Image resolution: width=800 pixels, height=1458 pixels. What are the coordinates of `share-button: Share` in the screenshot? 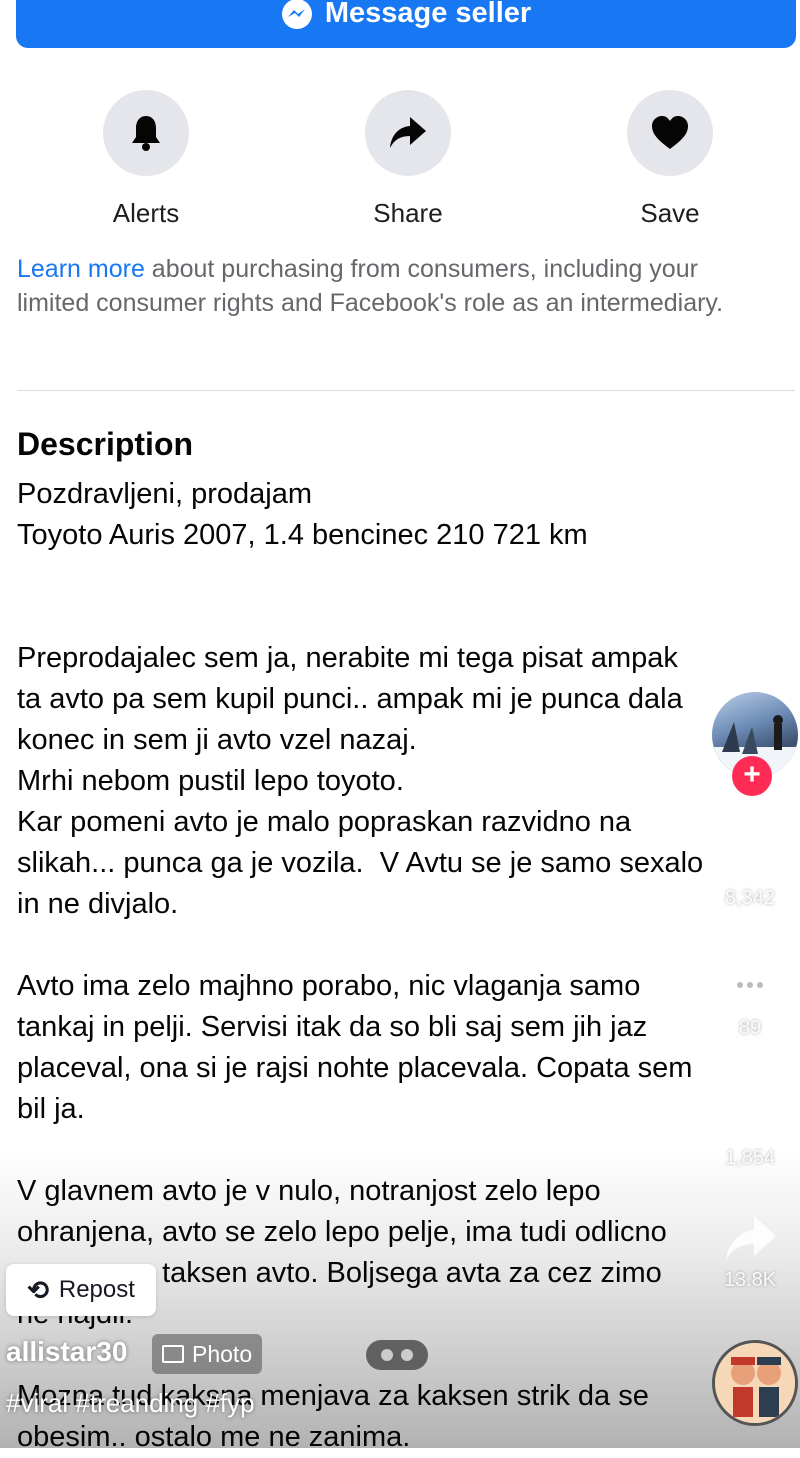 It's located at (408, 159).